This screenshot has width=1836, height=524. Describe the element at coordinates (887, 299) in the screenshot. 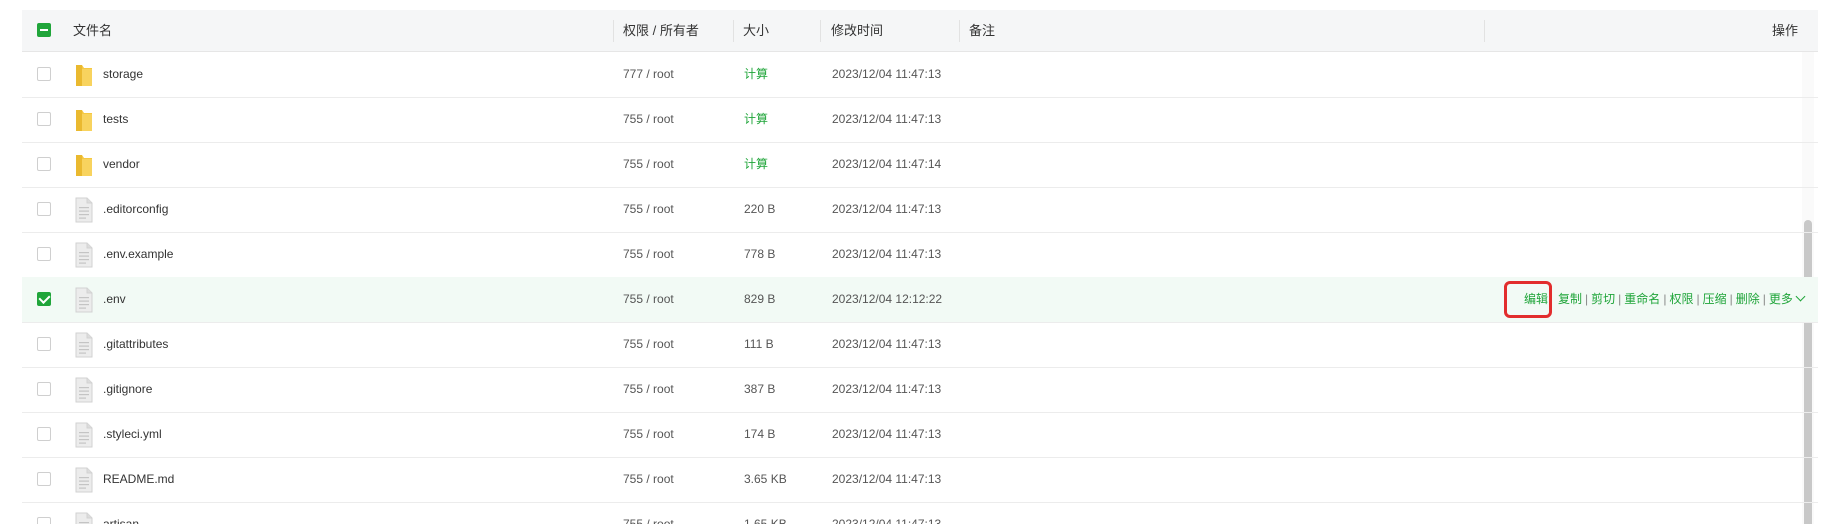

I see `file-mtime: 2023/12/04 12:12:22` at that location.